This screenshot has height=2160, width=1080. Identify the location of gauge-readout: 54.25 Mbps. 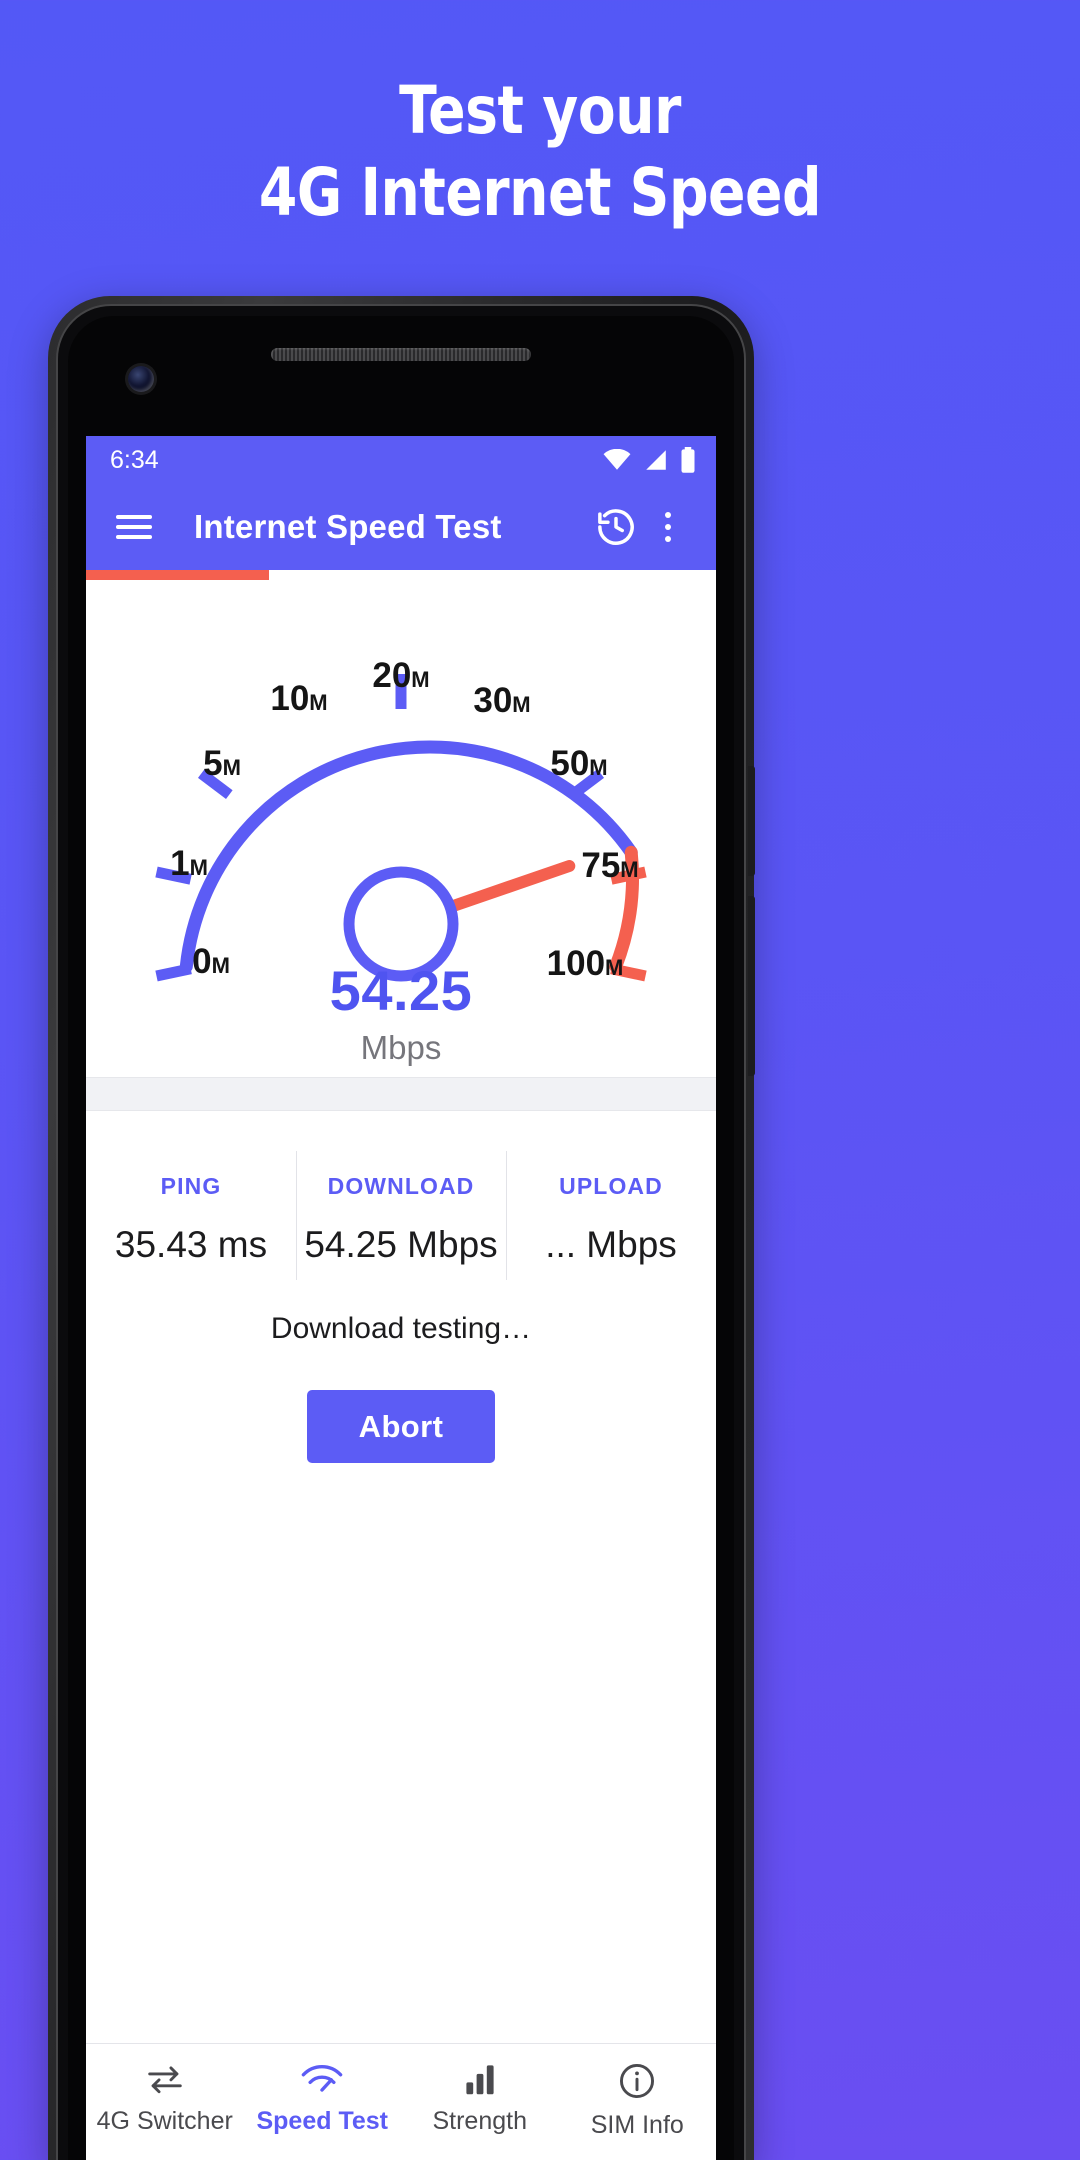
(401, 1012).